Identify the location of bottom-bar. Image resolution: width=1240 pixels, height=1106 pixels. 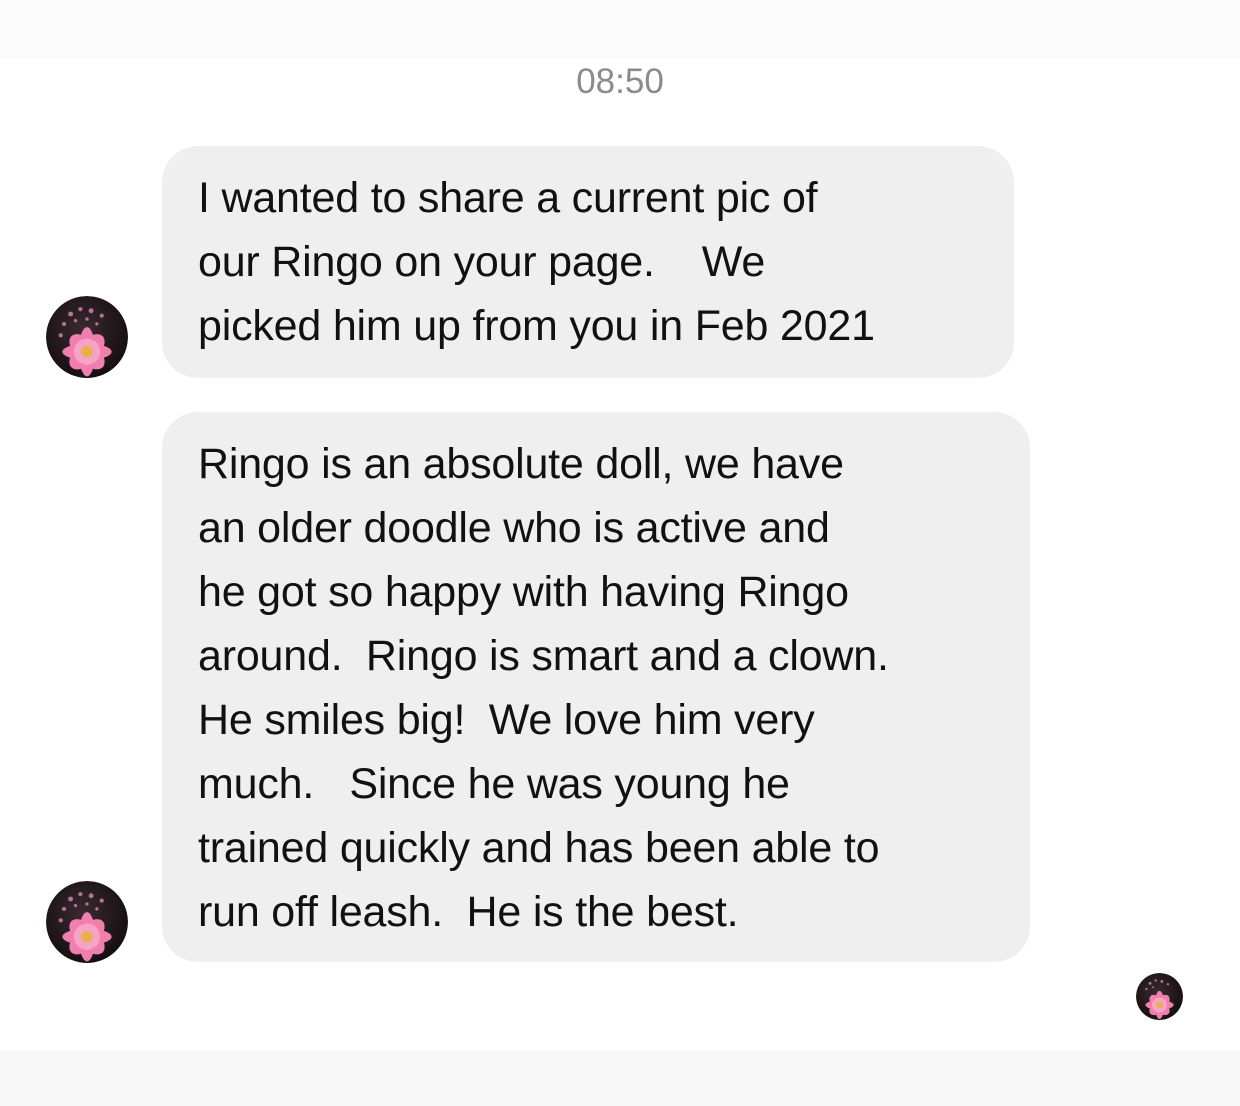
(620, 1078).